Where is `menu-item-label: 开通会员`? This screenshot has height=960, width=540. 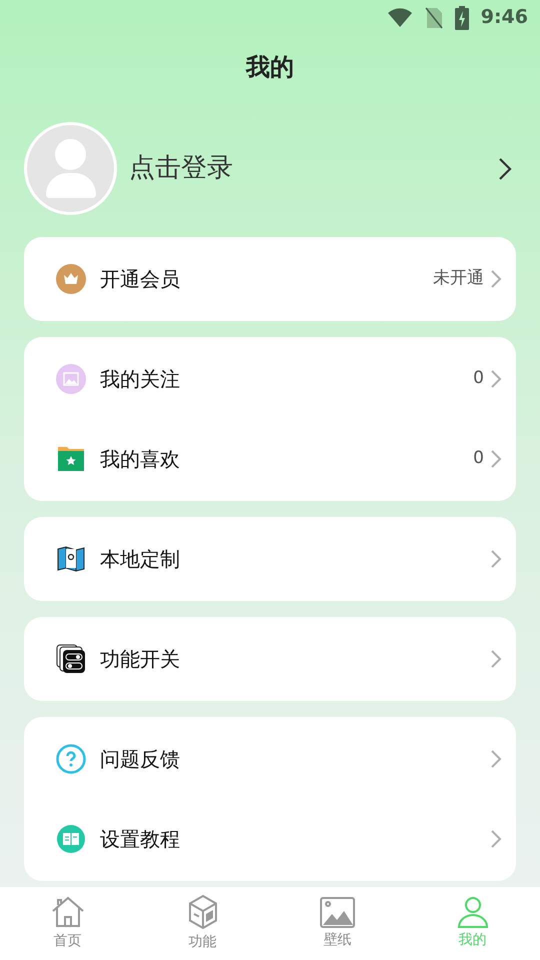
menu-item-label: 开通会员 is located at coordinates (140, 279).